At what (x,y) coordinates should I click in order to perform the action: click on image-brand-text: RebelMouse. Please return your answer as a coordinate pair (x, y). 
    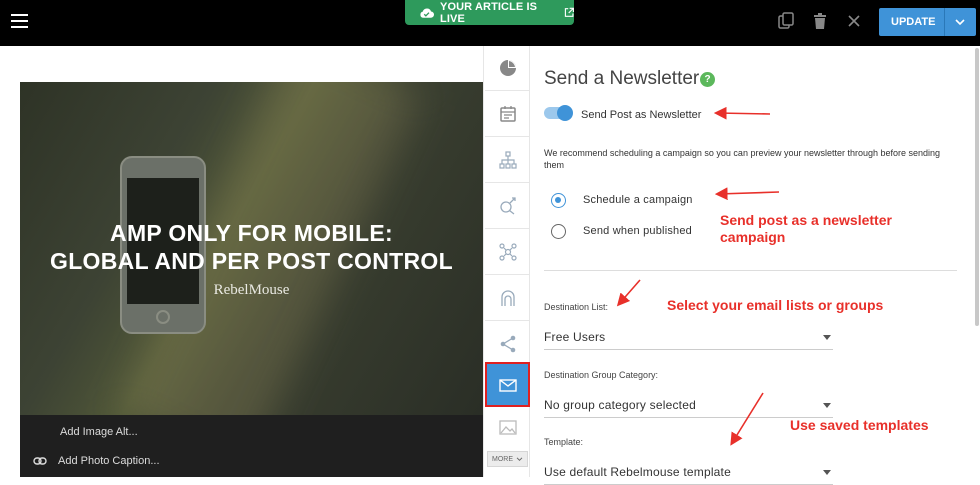
    Looking at the image, I should click on (251, 290).